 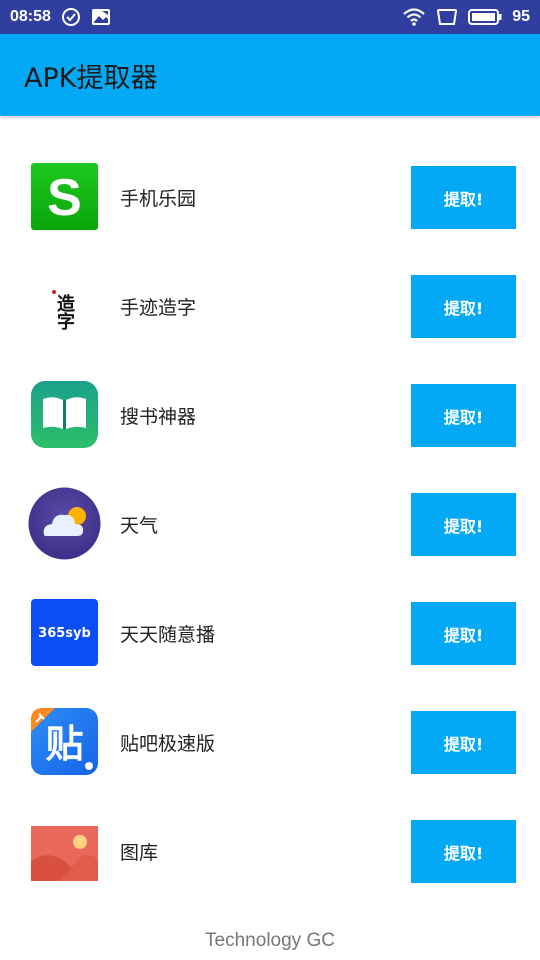 I want to click on list-item: 天气 提取!, so click(x=270, y=501).